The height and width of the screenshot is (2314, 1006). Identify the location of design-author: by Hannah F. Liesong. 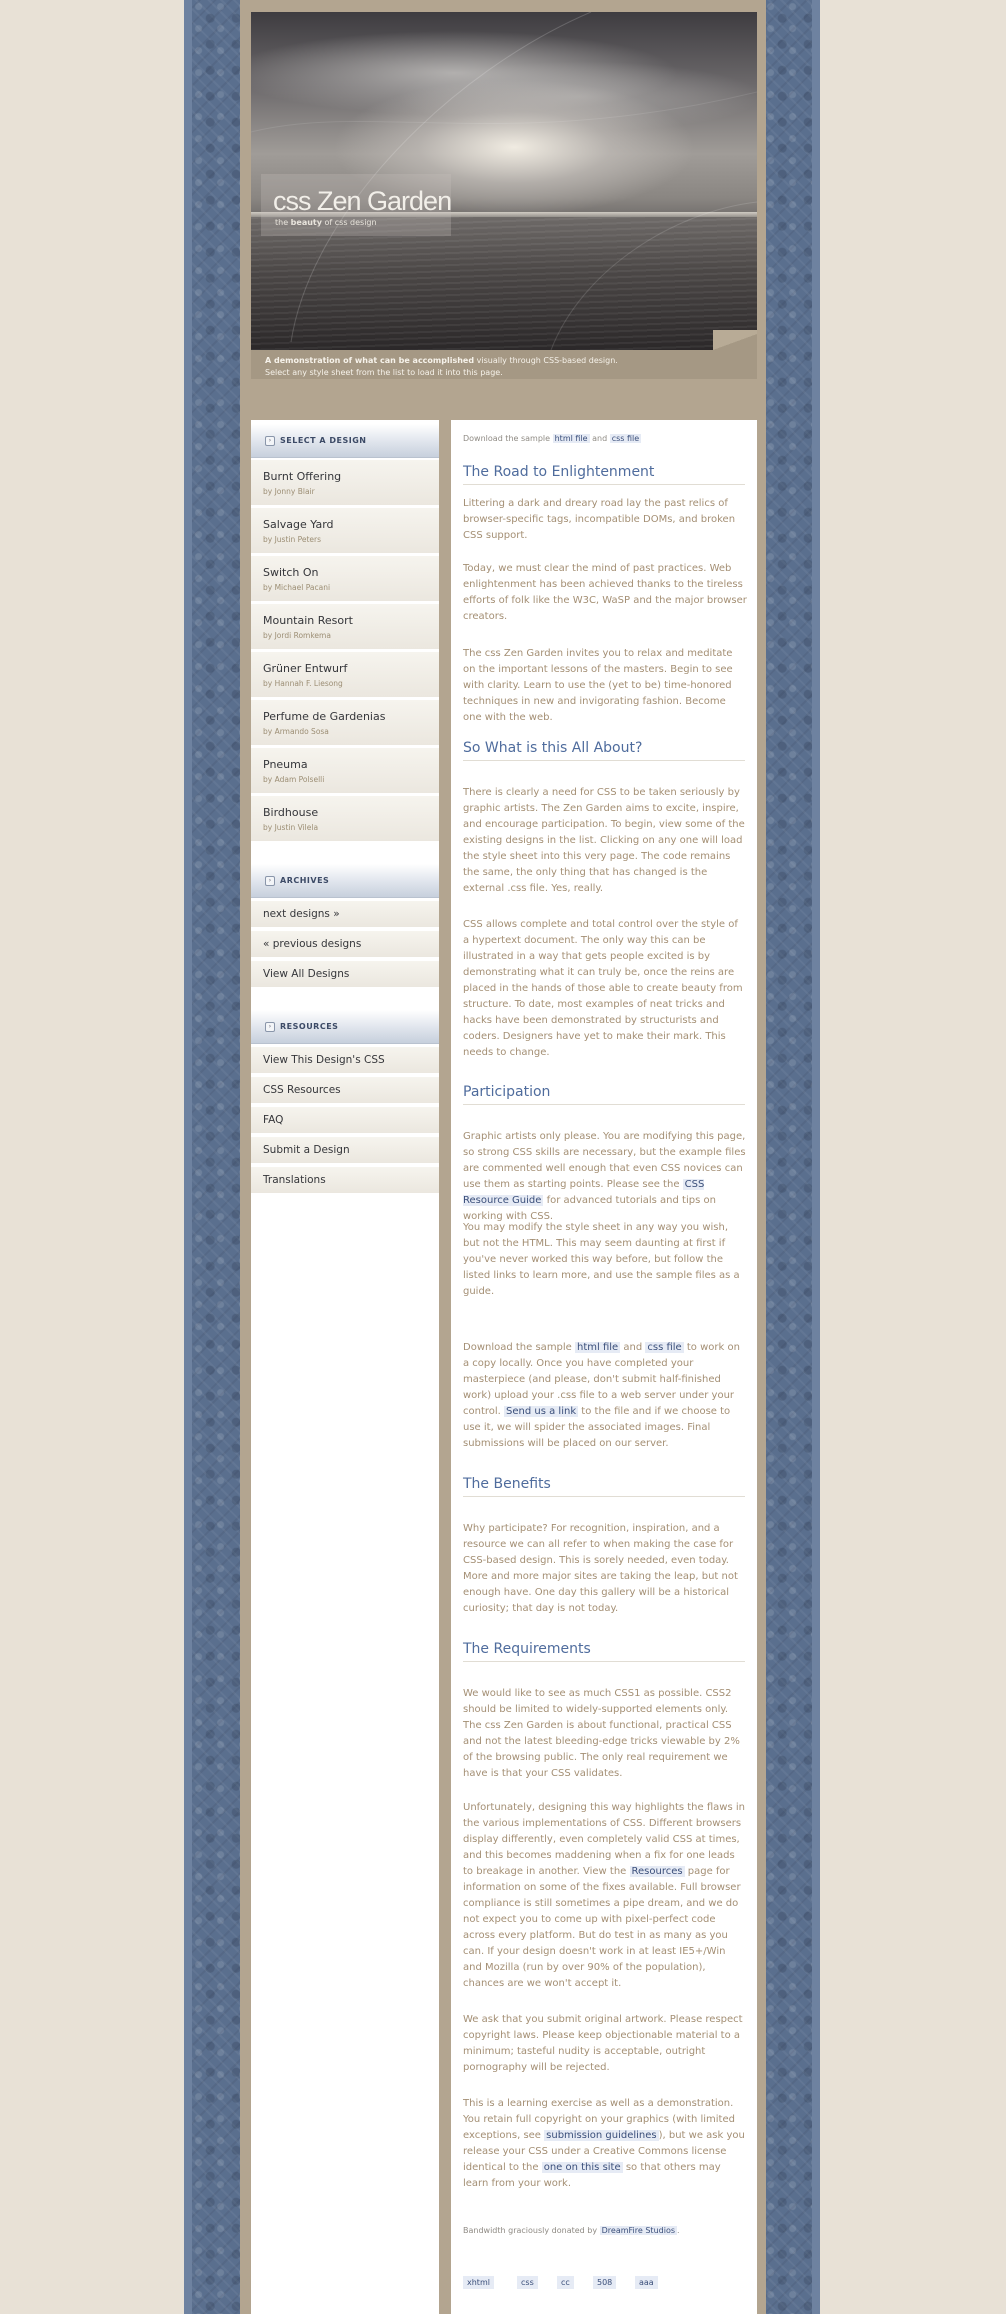
(303, 683).